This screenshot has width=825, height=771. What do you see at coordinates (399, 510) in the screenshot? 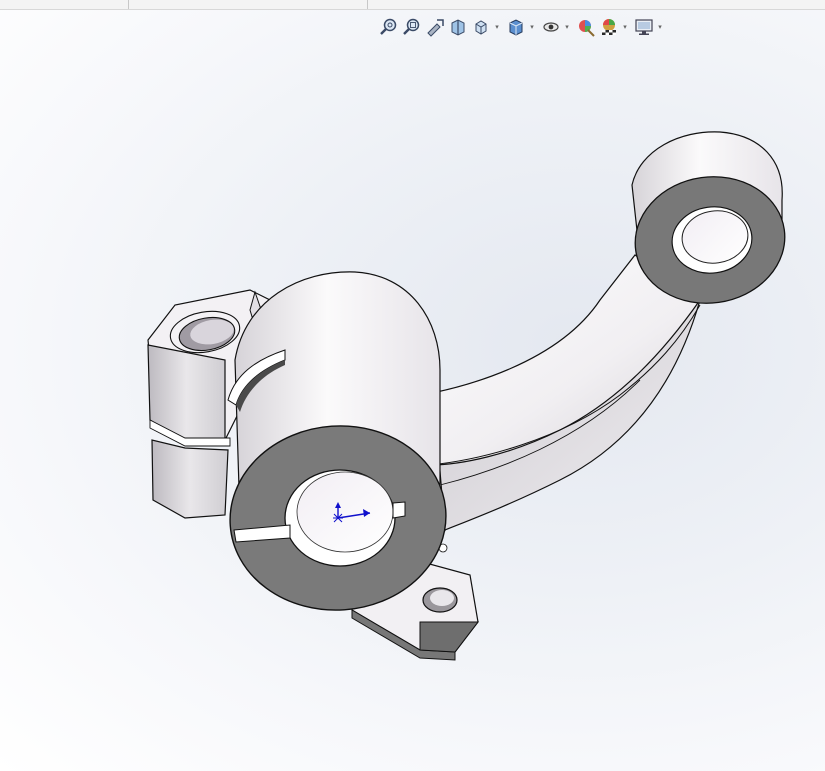
I see `keyway` at bounding box center [399, 510].